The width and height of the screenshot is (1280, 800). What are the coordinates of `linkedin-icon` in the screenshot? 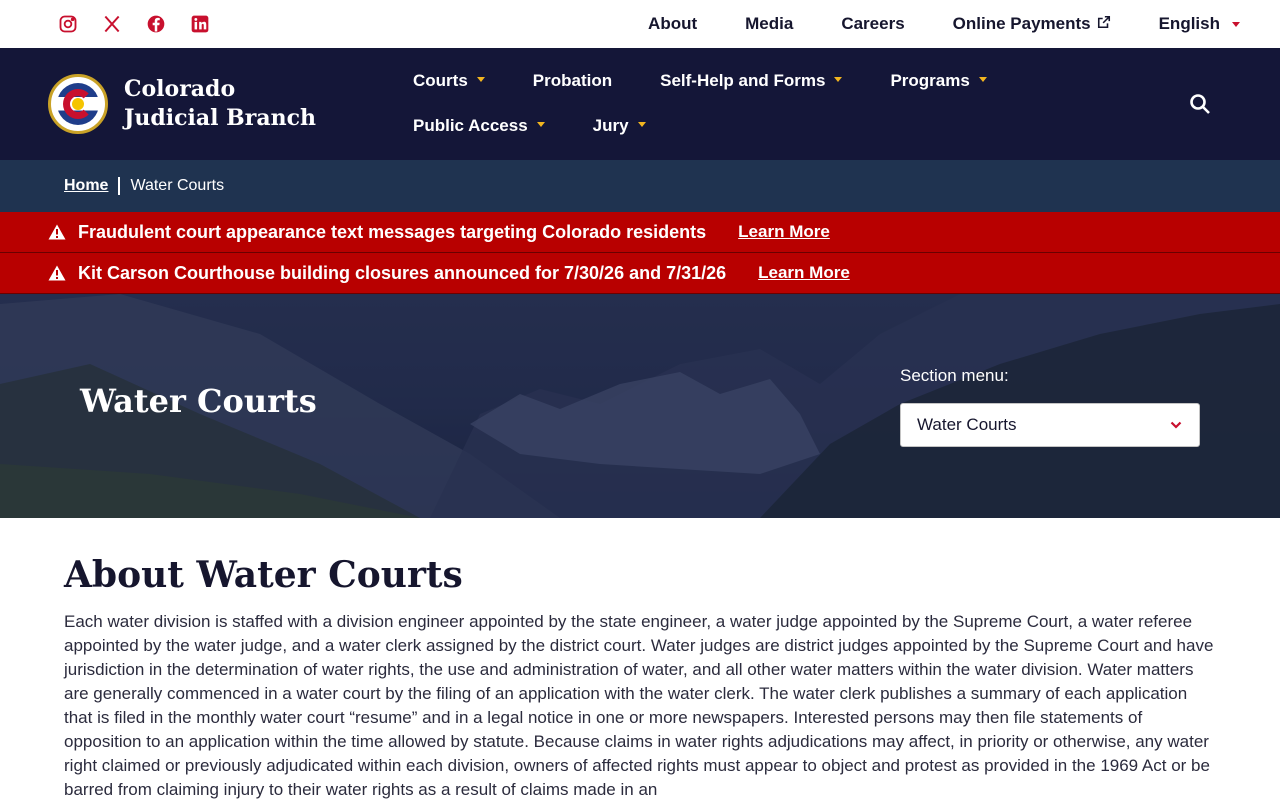 It's located at (200, 24).